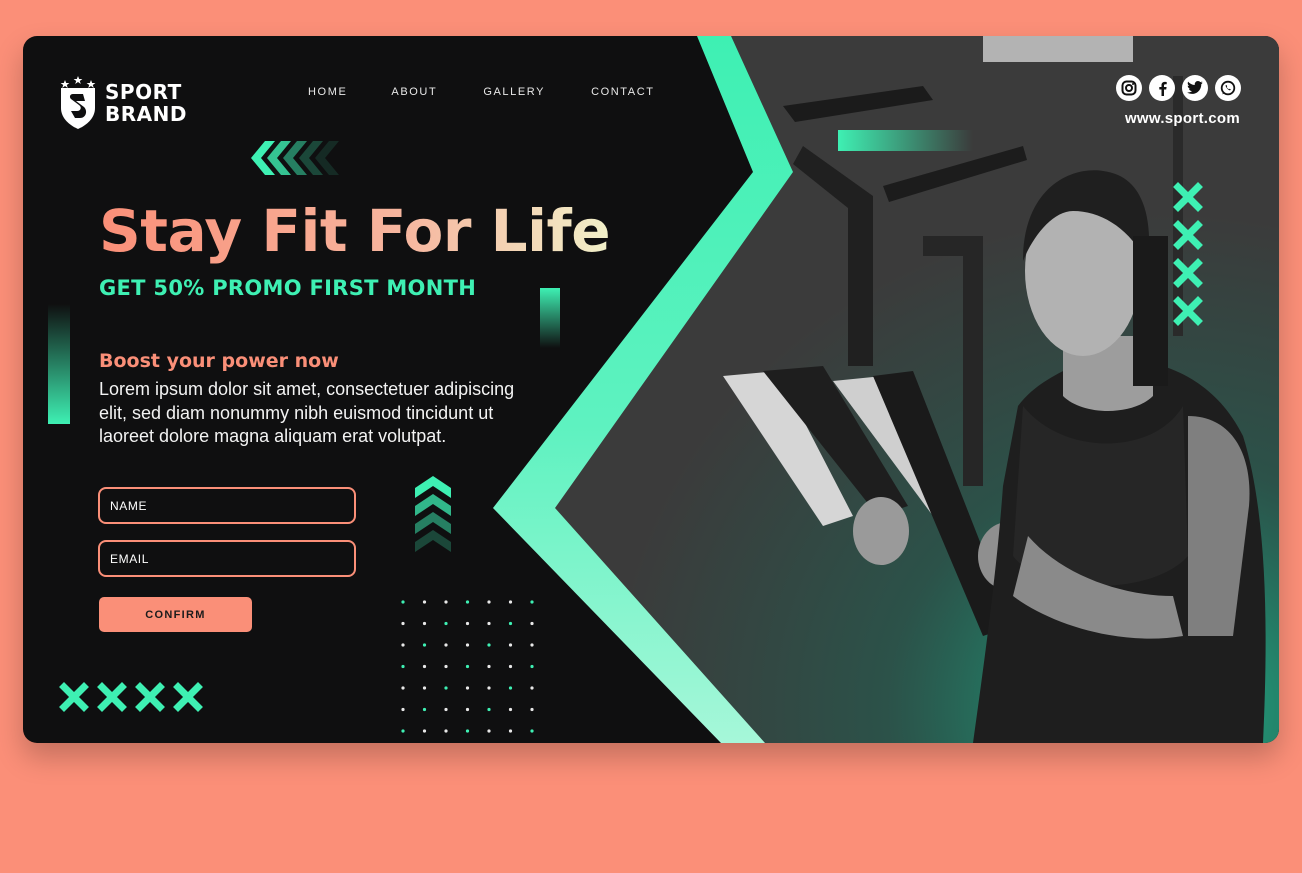 The height and width of the screenshot is (873, 1302). What do you see at coordinates (1182, 118) in the screenshot?
I see `website-url: www.sport.com` at bounding box center [1182, 118].